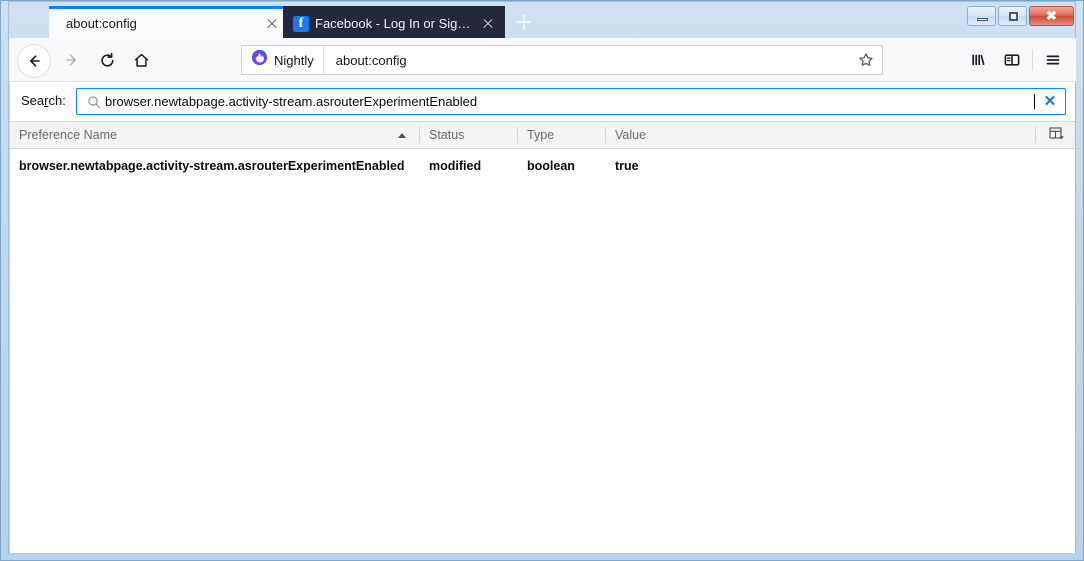 Image resolution: width=1084 pixels, height=561 pixels. I want to click on navigation-toolbar: Nightly about:config, so click(542, 60).